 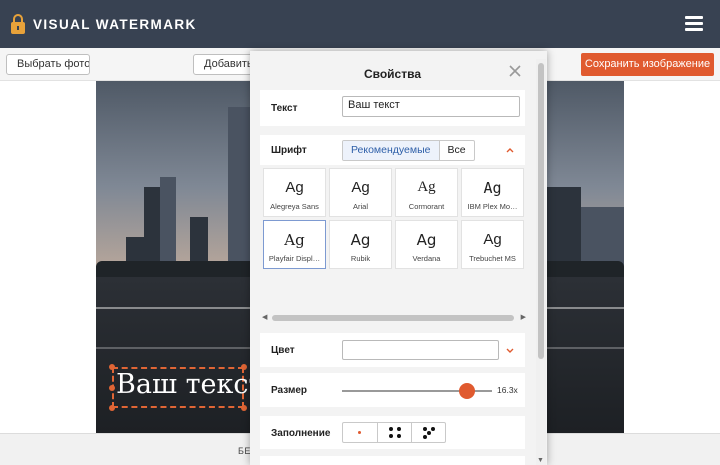 What do you see at coordinates (426, 206) in the screenshot?
I see `font-name: Cormorant` at bounding box center [426, 206].